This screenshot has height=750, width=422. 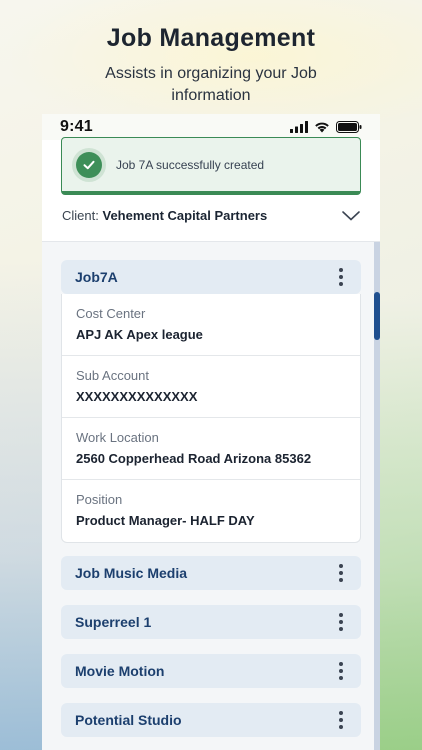 I want to click on job-header: Superreel 1, so click(x=211, y=622).